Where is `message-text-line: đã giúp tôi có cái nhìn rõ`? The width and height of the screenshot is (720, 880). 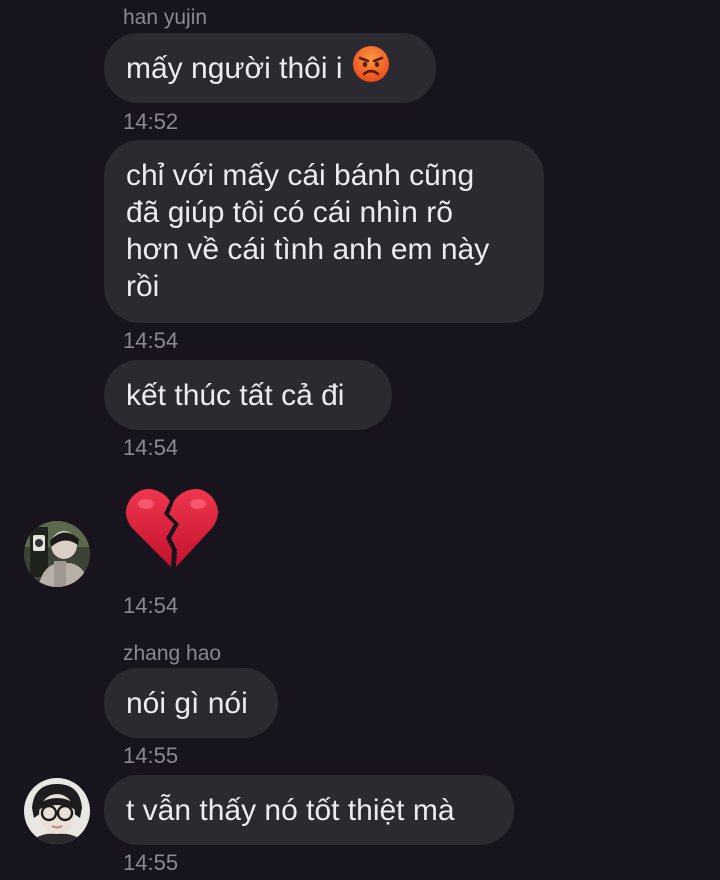
message-text-line: đã giúp tôi có cái nhìn rõ is located at coordinates (289, 212).